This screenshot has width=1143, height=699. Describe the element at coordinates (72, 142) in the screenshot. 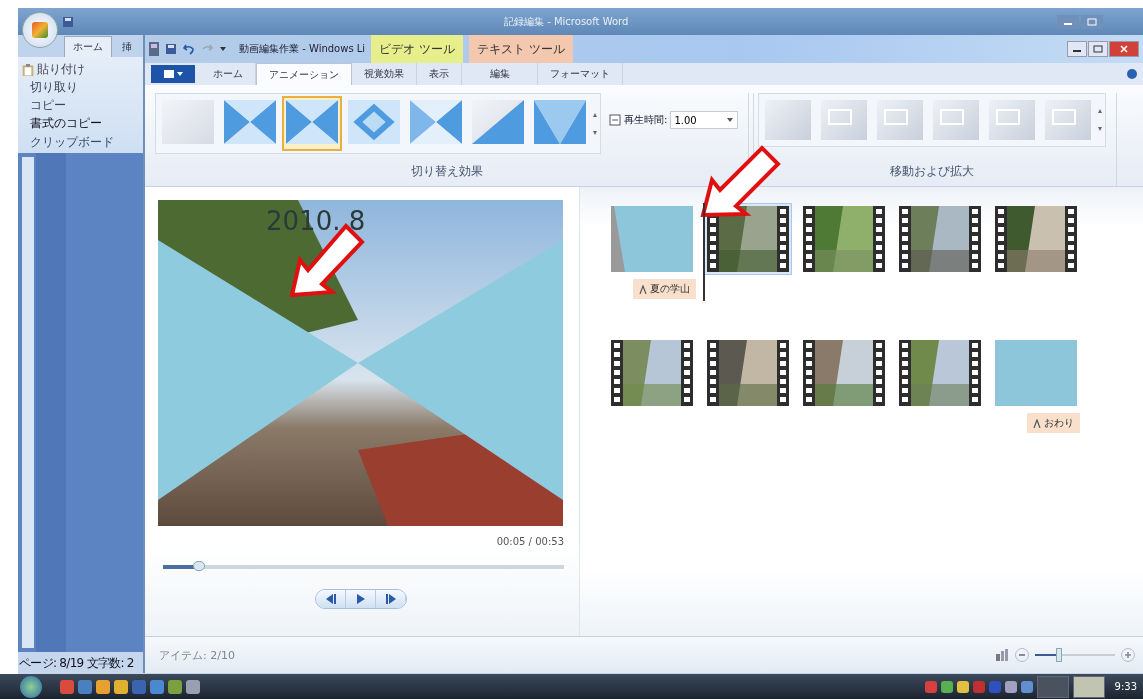

I see `group-label: クリップボード` at that location.